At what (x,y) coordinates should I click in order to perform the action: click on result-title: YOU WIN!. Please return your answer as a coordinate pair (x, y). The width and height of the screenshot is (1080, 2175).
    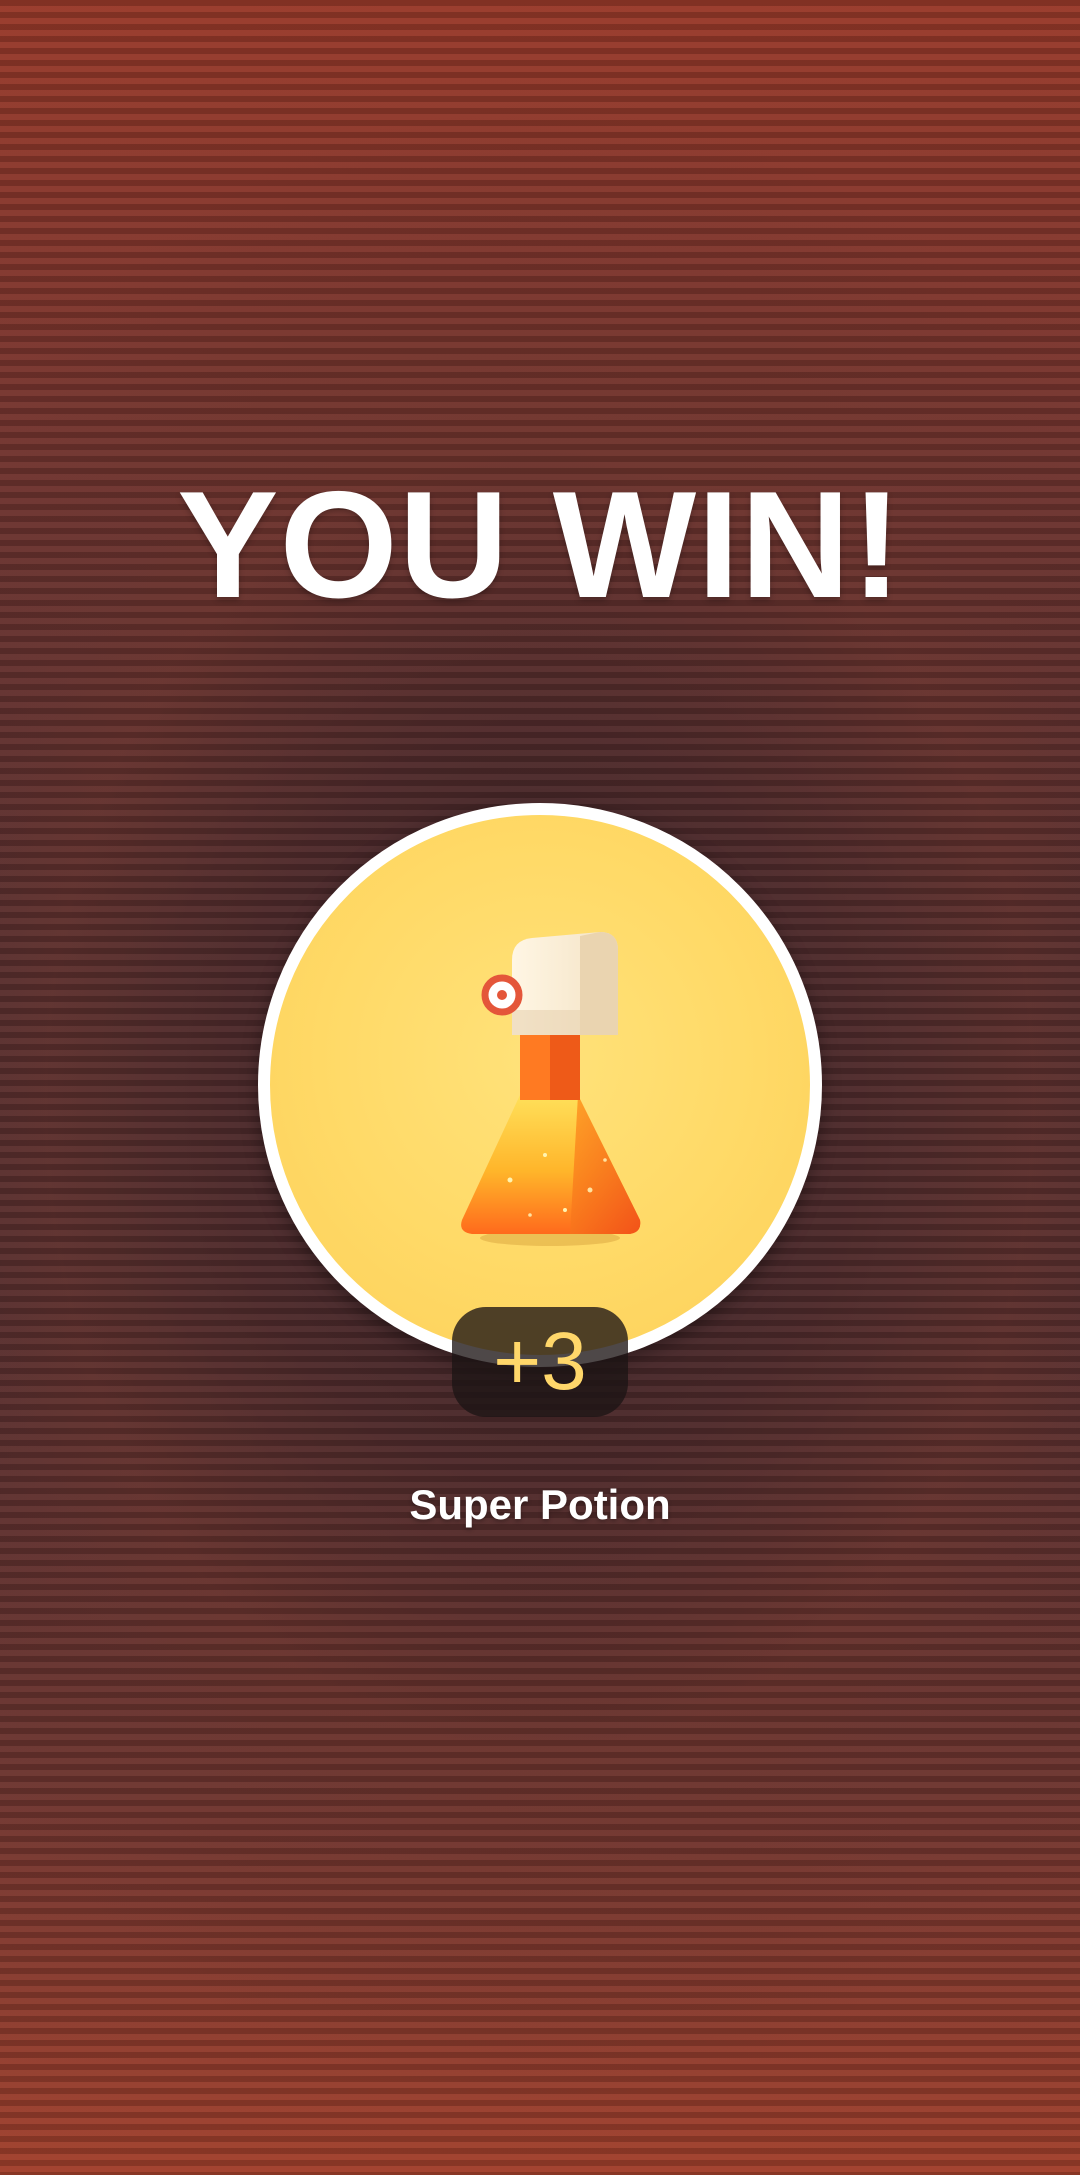
    Looking at the image, I should click on (540, 545).